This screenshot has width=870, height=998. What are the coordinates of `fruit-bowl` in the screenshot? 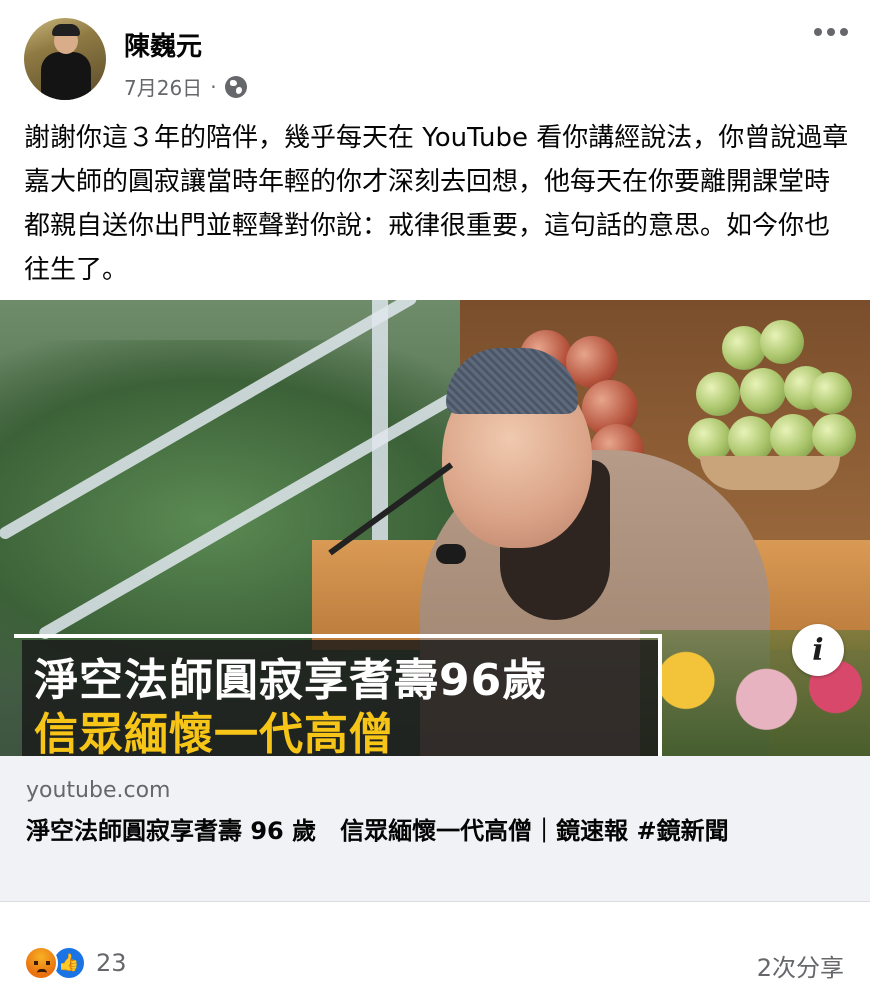 It's located at (770, 473).